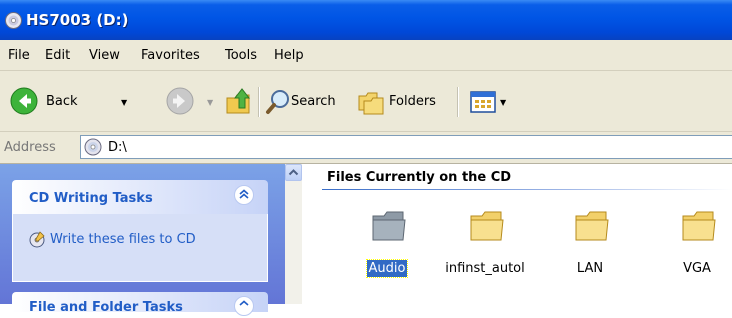 The height and width of the screenshot is (318, 732). I want to click on back-label: Back, so click(62, 101).